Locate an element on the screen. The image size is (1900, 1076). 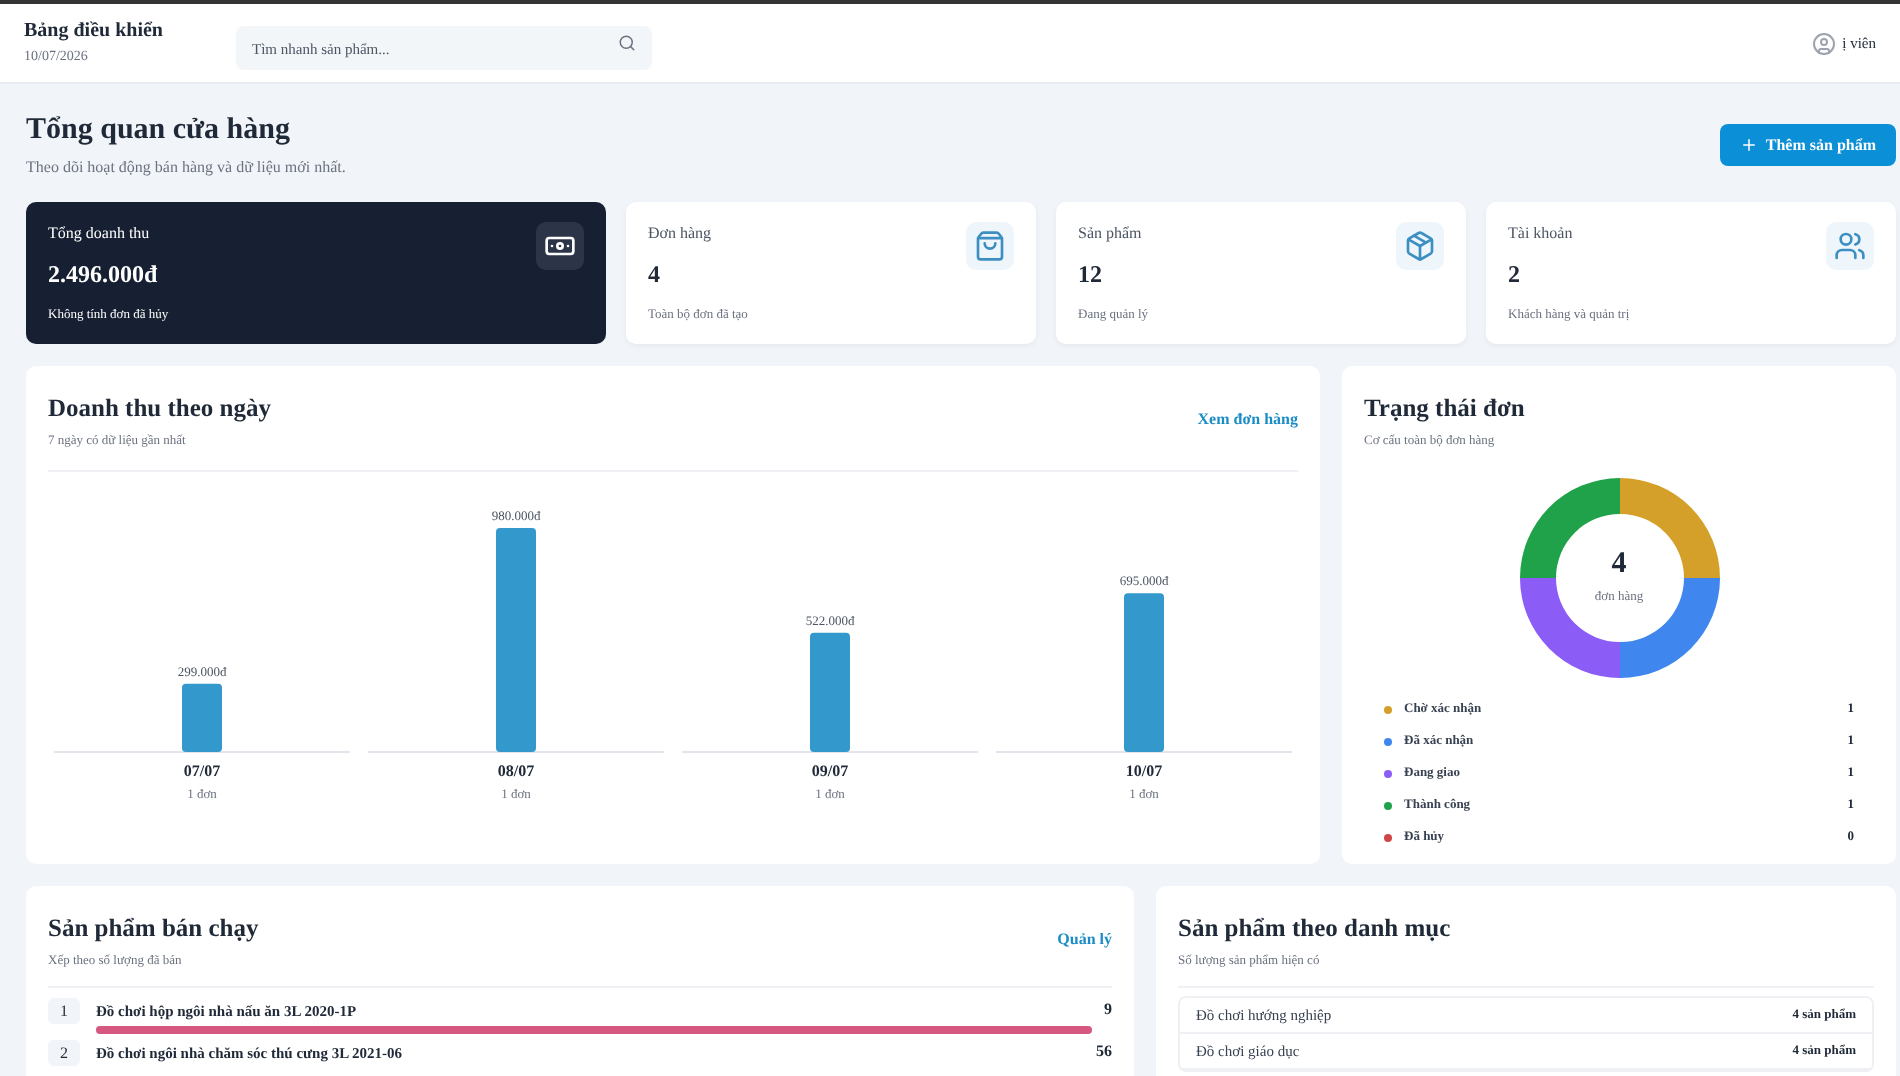
rank-number: 1 is located at coordinates (64, 1011).